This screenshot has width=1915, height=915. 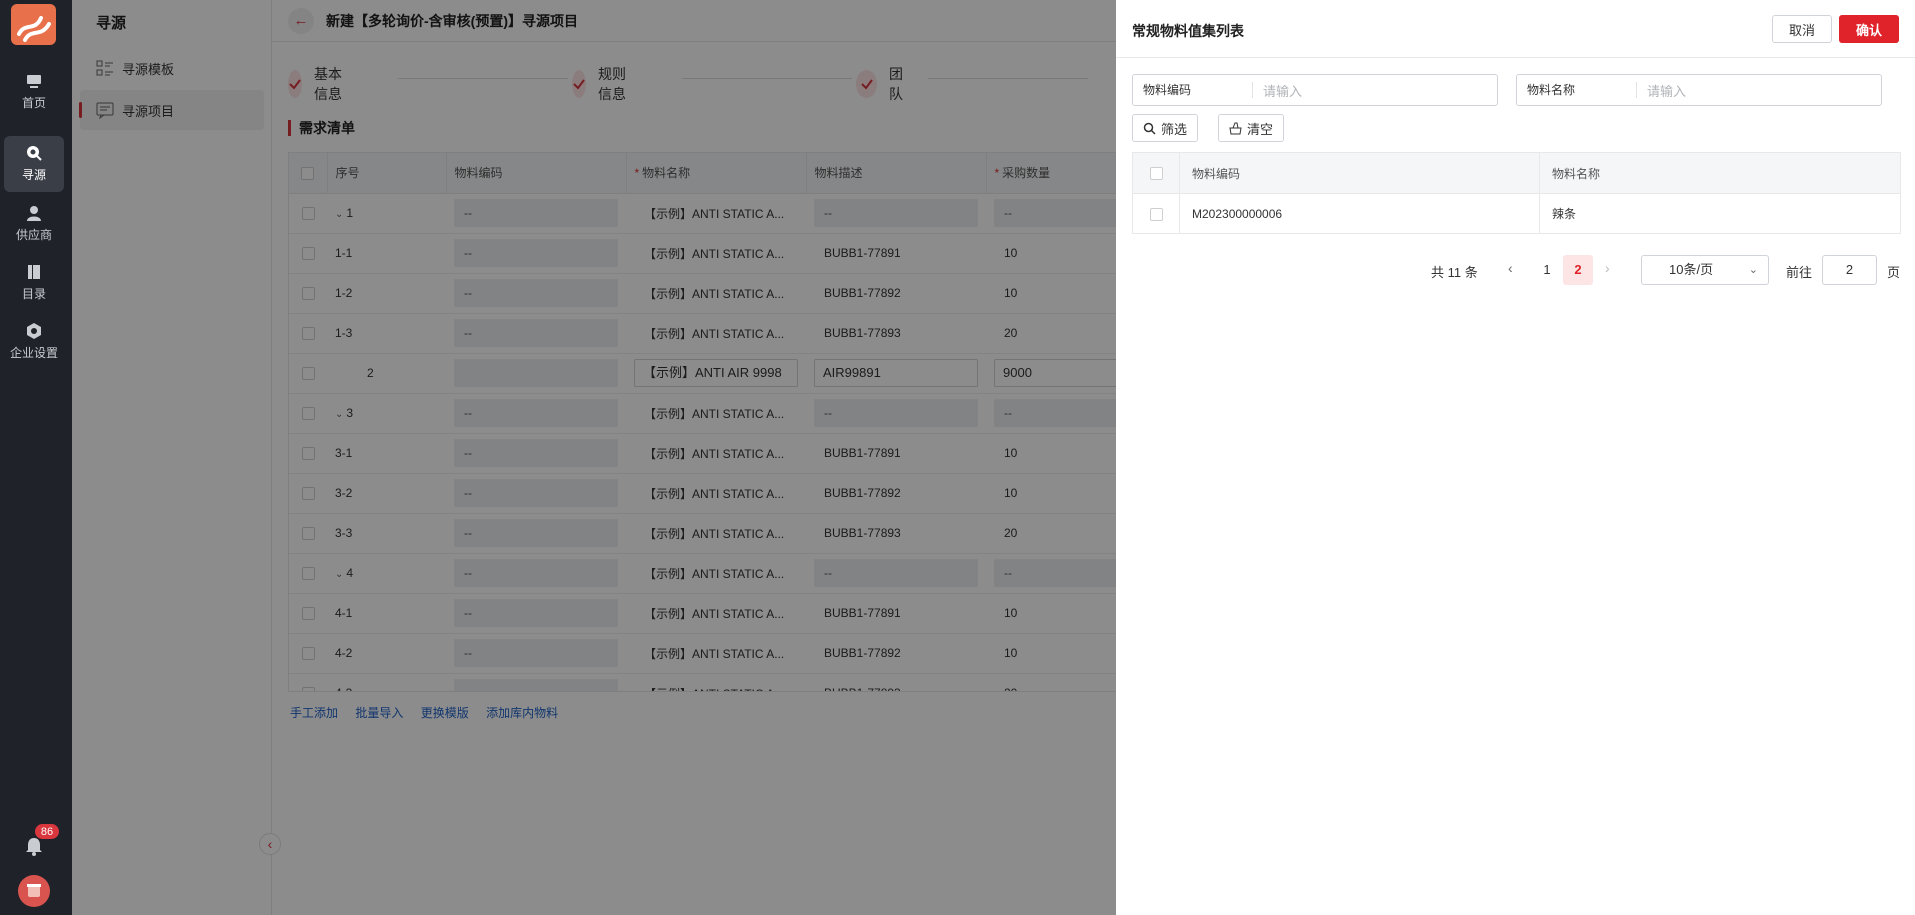 What do you see at coordinates (1156, 214) in the screenshot?
I see `row-checkbox` at bounding box center [1156, 214].